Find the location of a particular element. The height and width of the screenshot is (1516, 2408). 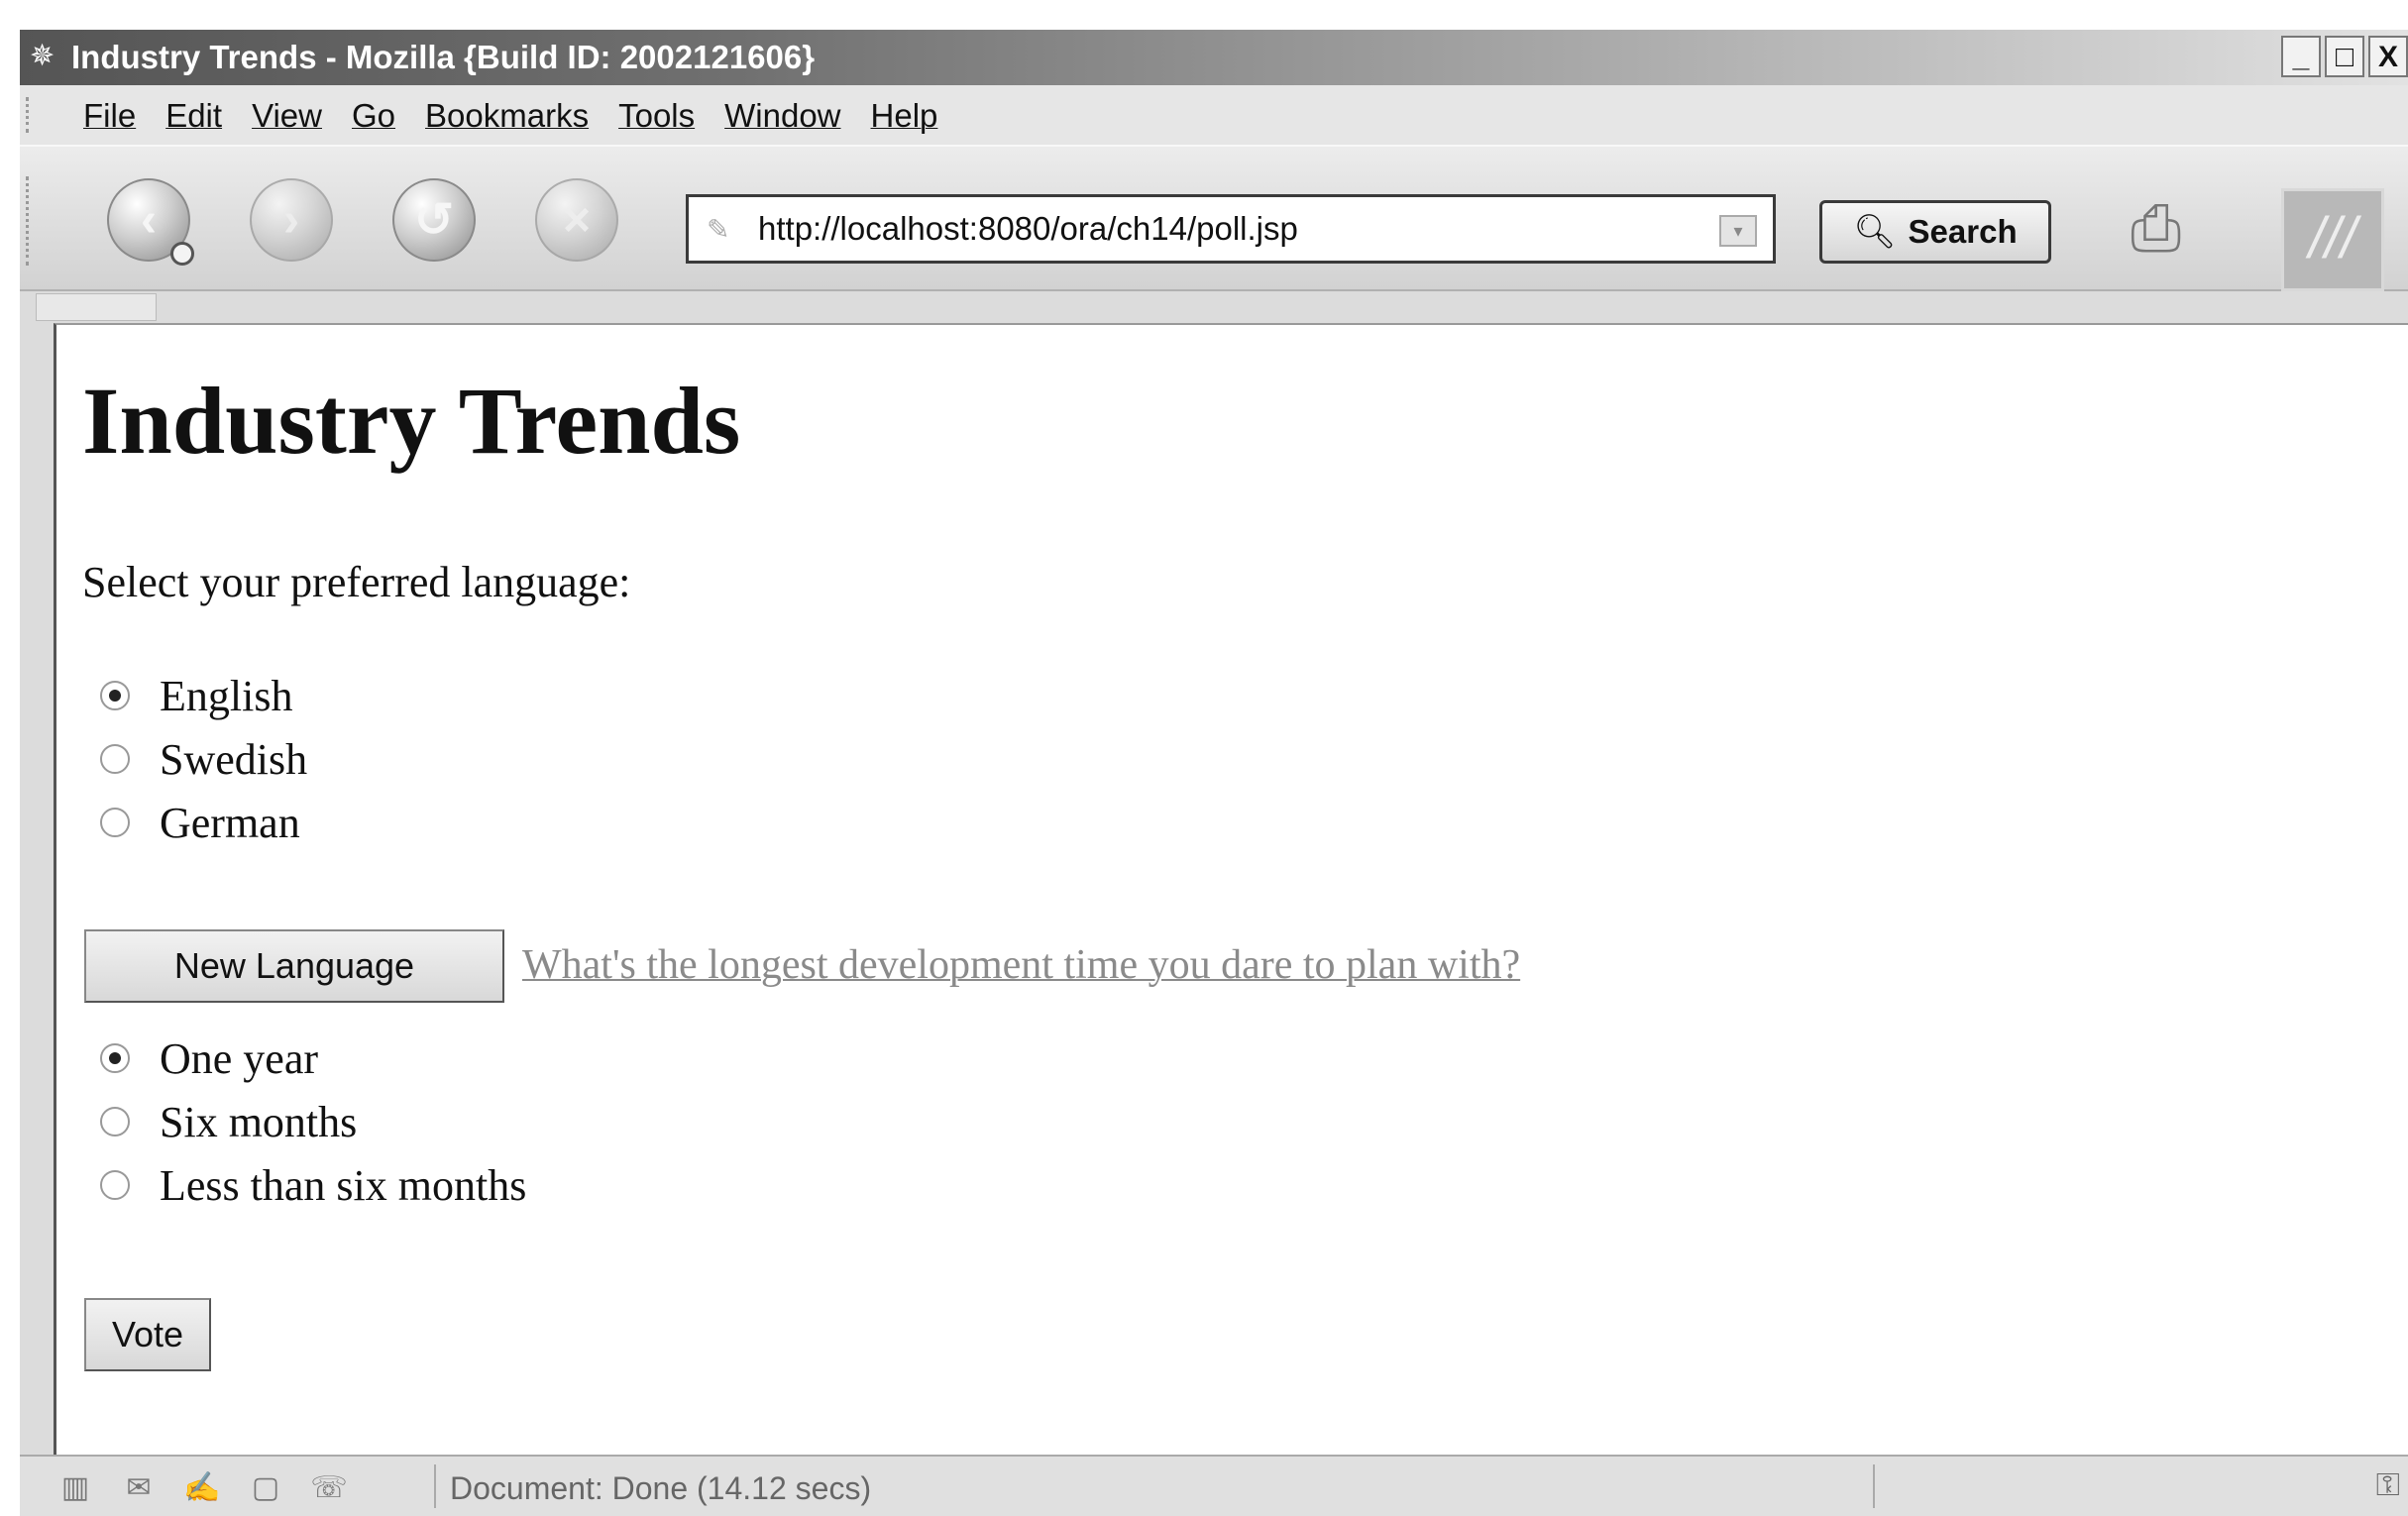

menubar-grip is located at coordinates (32, 115).